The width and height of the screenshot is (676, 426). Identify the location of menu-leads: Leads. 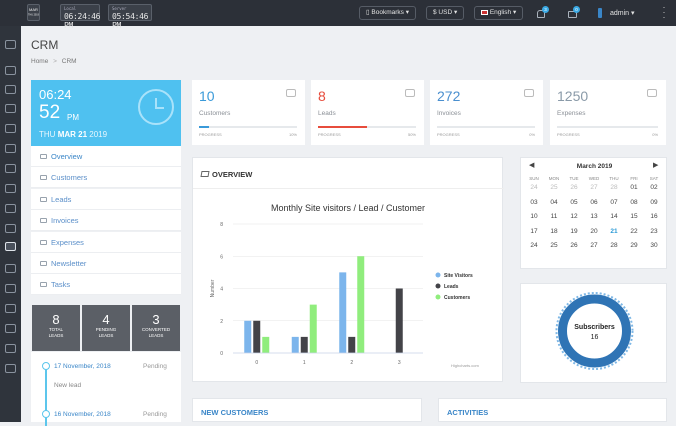
(106, 199).